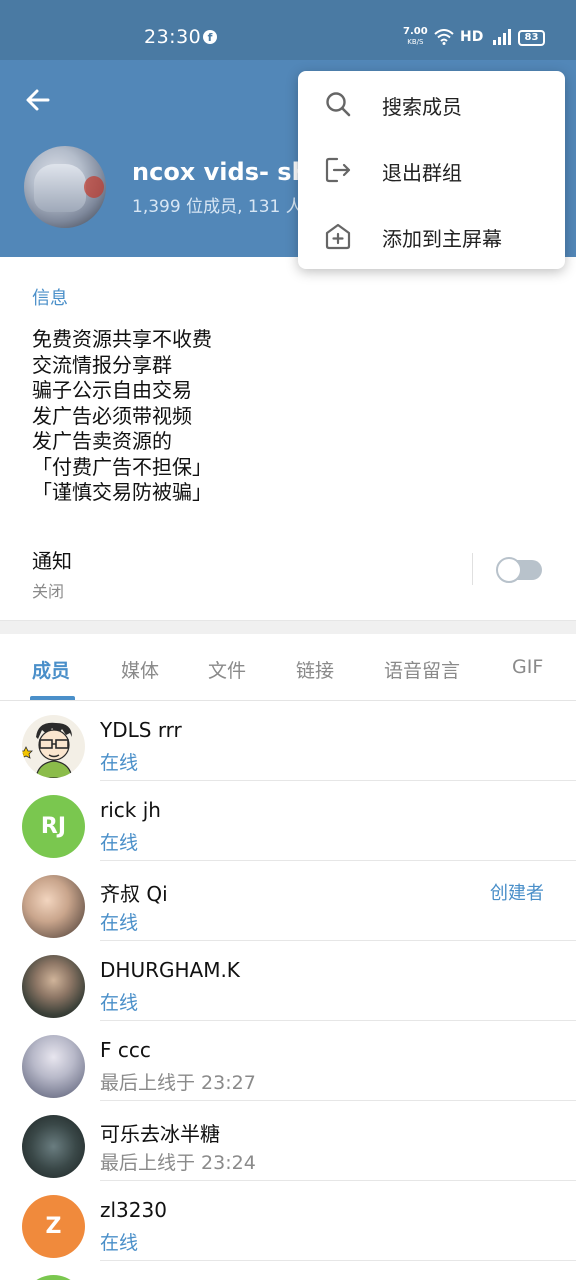 This screenshot has width=576, height=1280. I want to click on description-line: 交流情报分享群, so click(102, 364).